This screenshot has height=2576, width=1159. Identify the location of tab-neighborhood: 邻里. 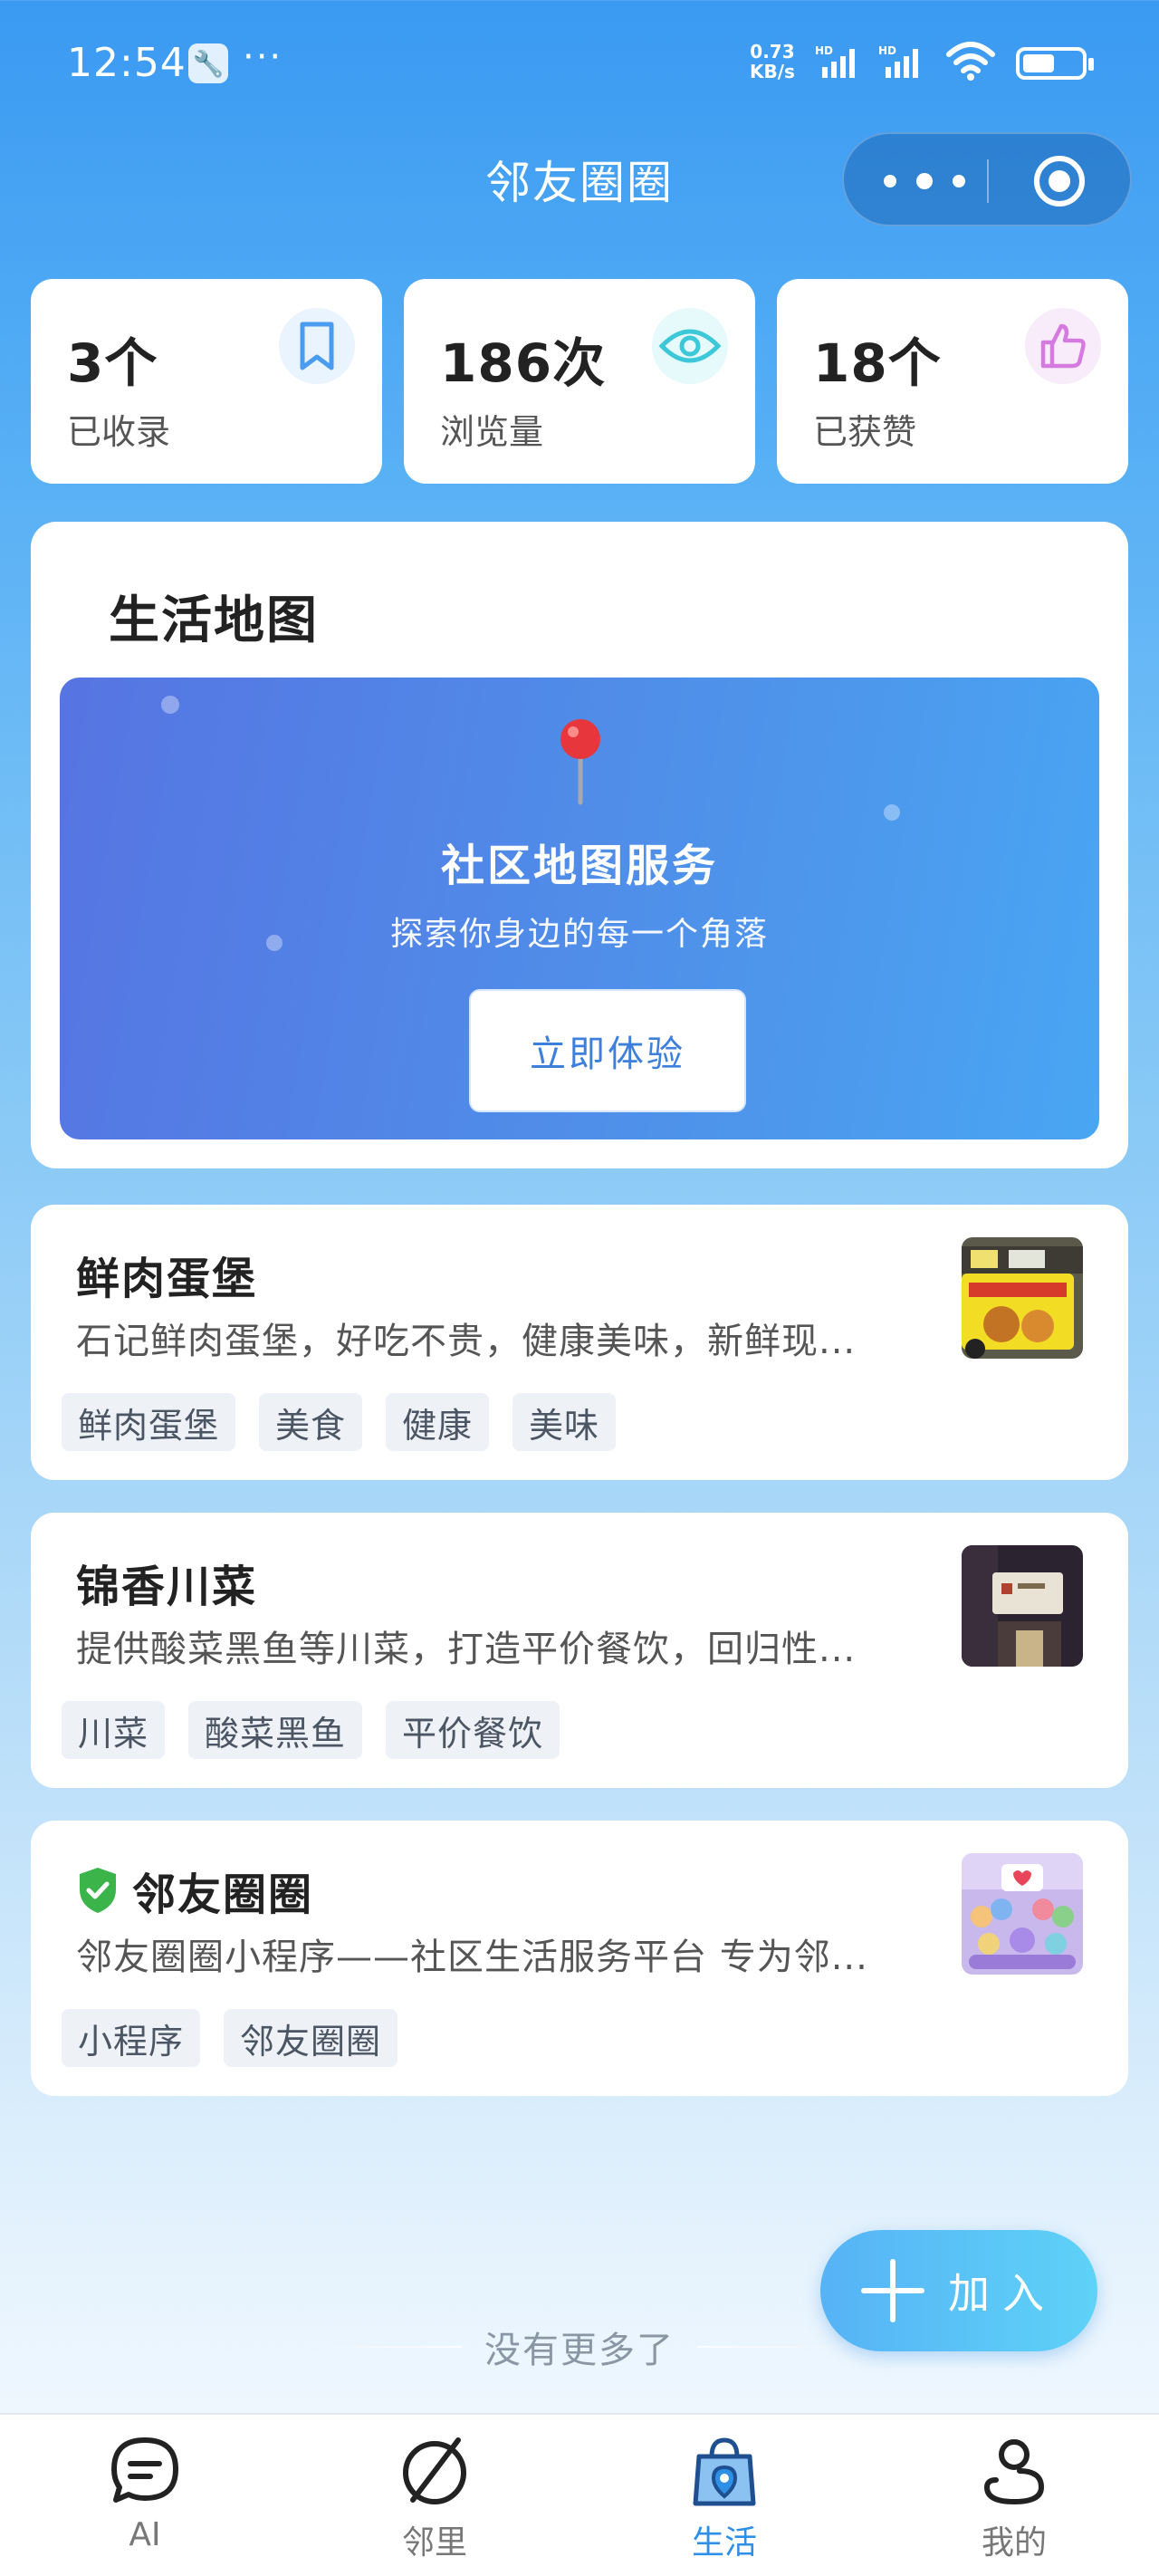
(435, 2495).